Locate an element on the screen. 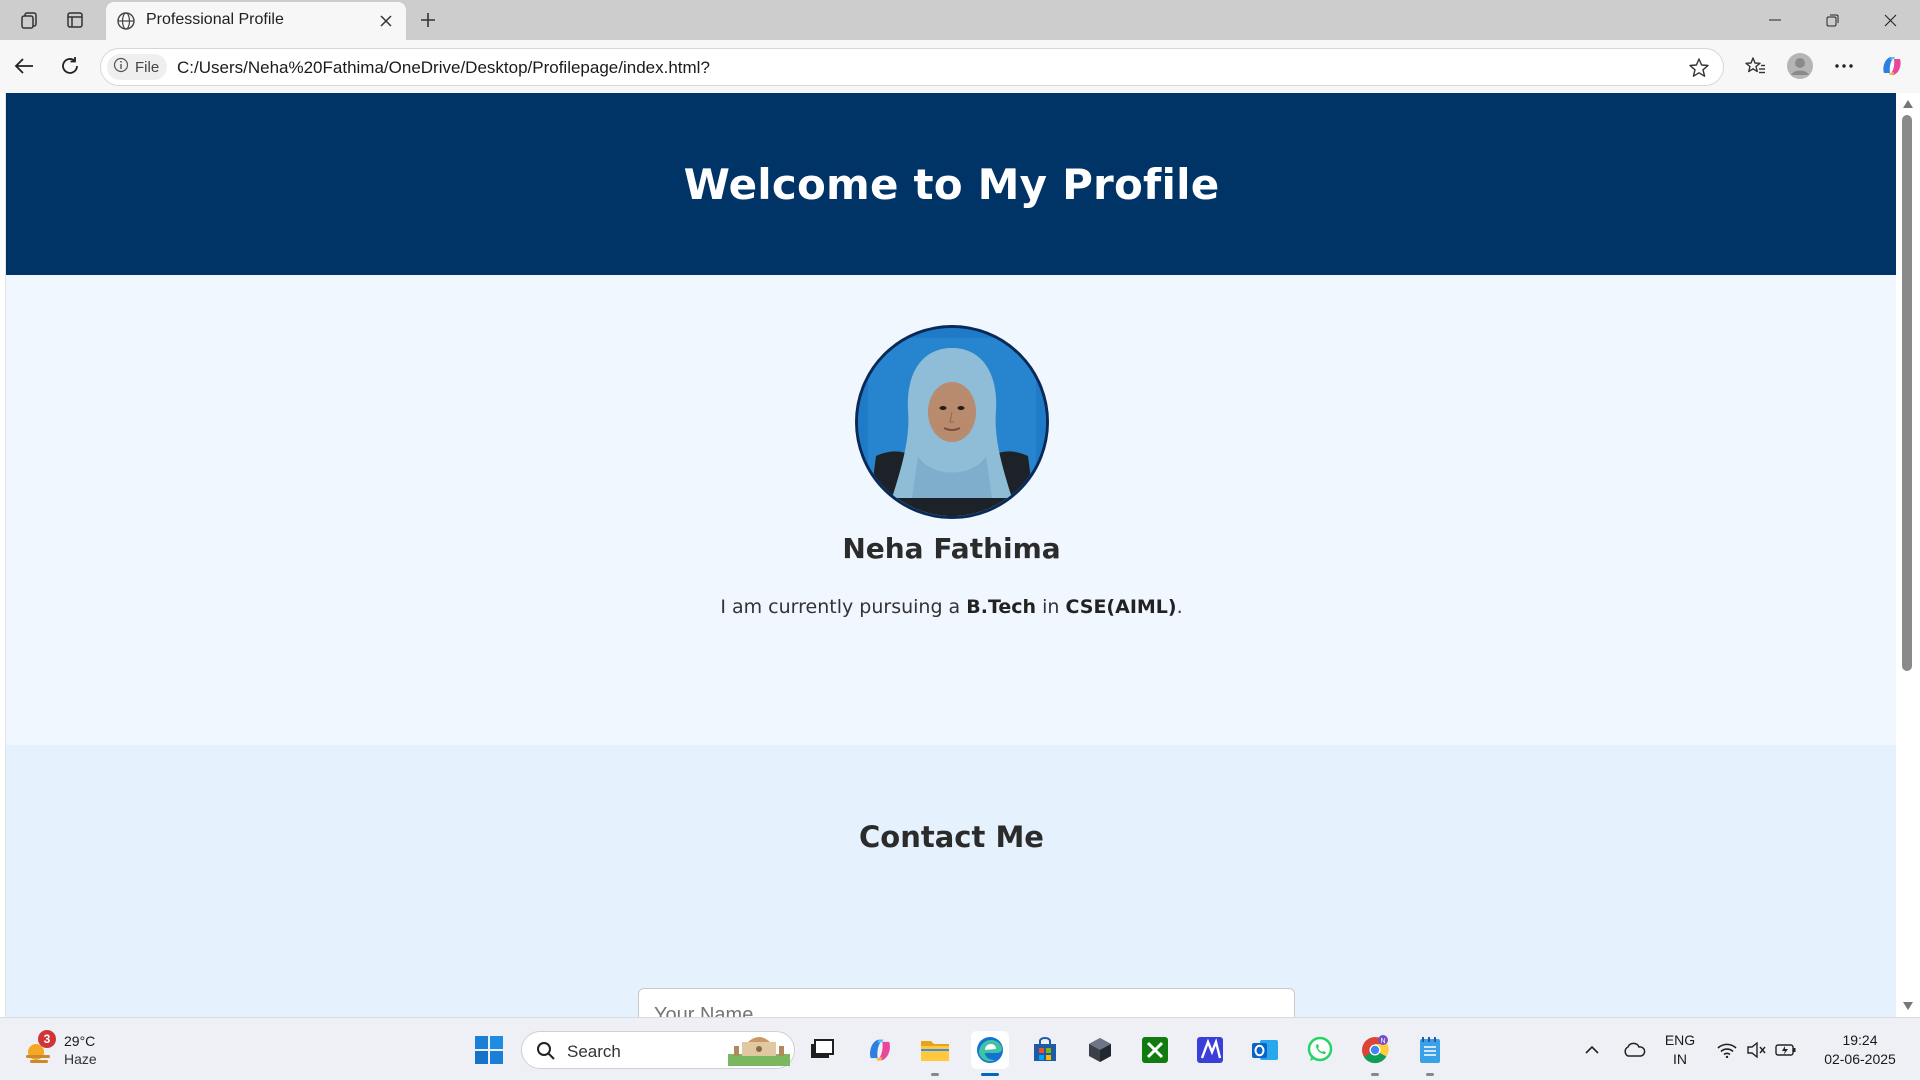 This screenshot has height=1080, width=1920. scroll-down-icon is located at coordinates (1908, 1006).